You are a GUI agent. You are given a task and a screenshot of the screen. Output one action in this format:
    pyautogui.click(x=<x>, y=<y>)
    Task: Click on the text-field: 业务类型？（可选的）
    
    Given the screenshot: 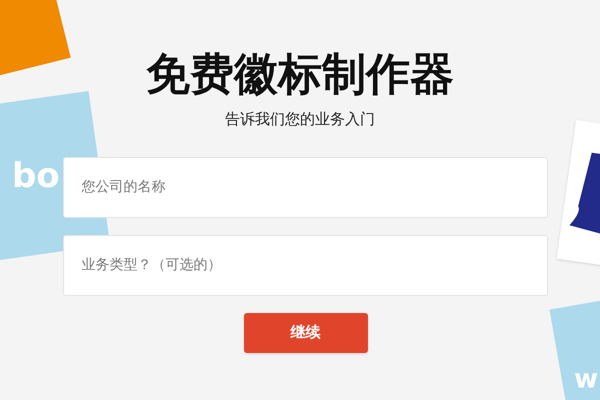 What is the action you would take?
    pyautogui.click(x=305, y=265)
    